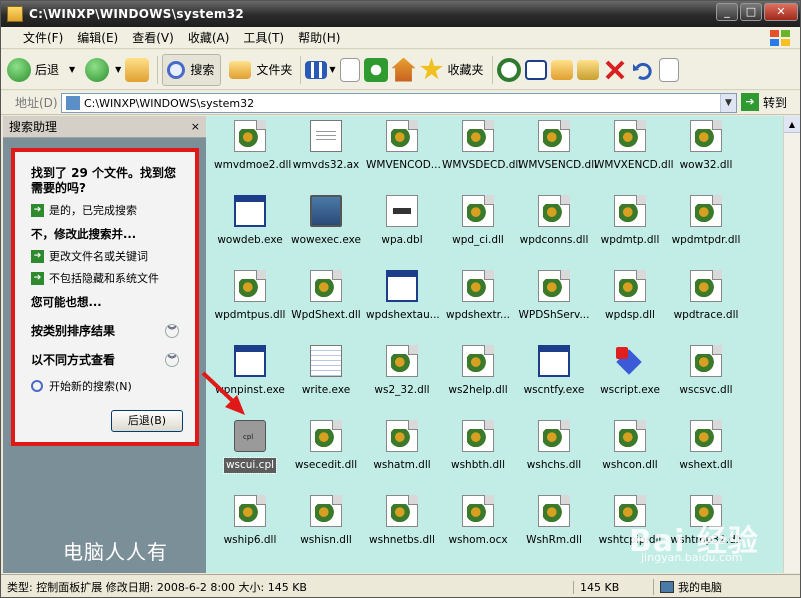  I want to click on up-folder-button, so click(137, 70).